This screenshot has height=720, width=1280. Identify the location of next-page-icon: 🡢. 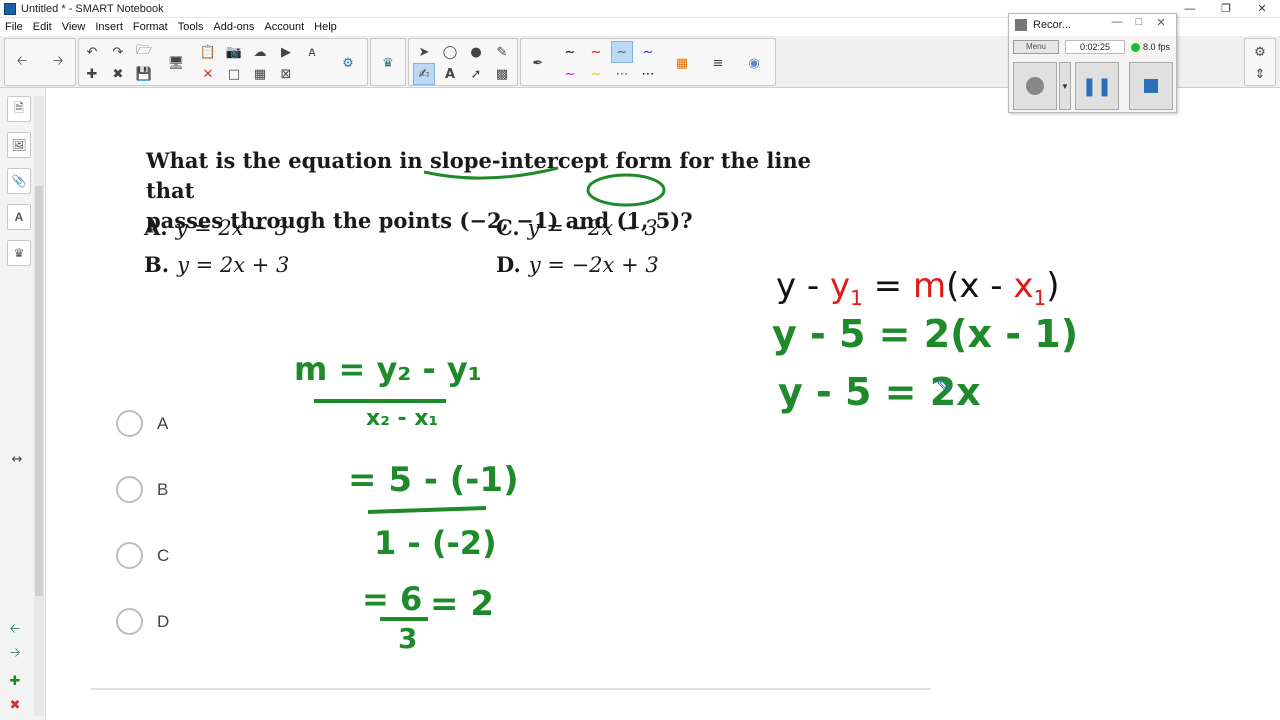
(58, 63).